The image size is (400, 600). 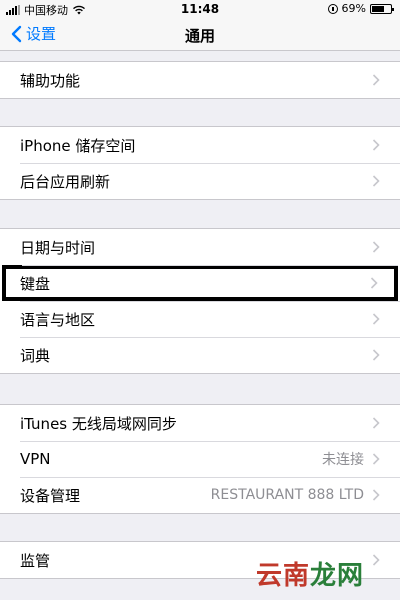 What do you see at coordinates (282, 576) in the screenshot?
I see `watermark-part1: 云南` at bounding box center [282, 576].